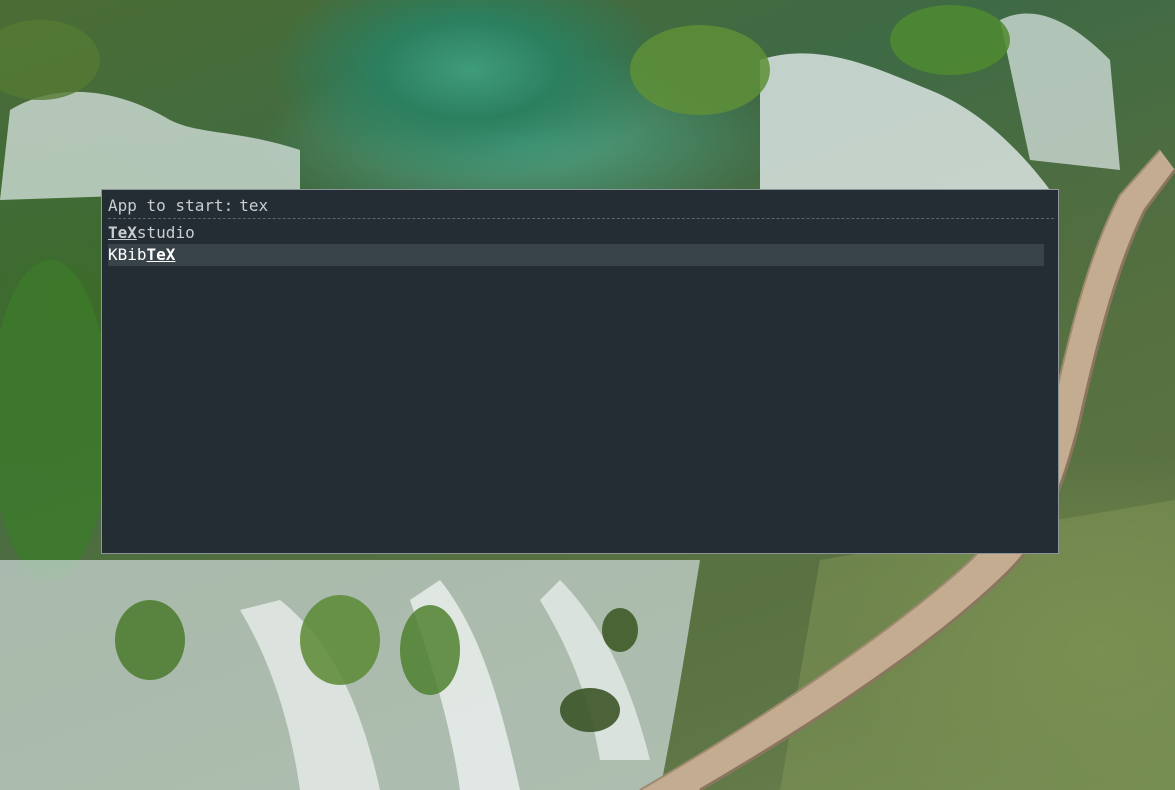 The width and height of the screenshot is (1175, 790). I want to click on result-prefix: KBib, so click(127, 254).